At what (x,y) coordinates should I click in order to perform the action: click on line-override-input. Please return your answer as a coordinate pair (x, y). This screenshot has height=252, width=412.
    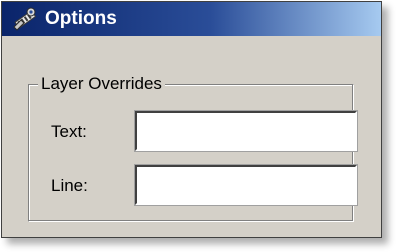
    Looking at the image, I should click on (246, 185).